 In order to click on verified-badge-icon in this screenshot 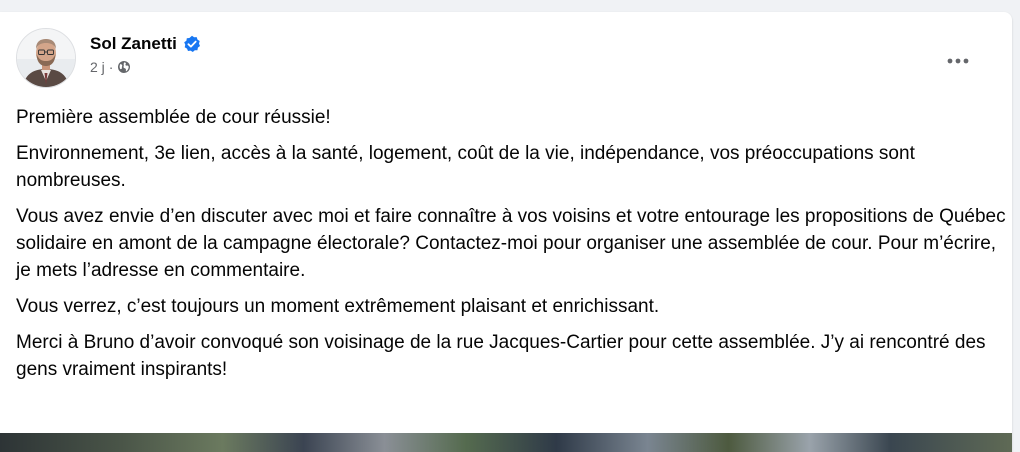, I will do `click(192, 44)`.